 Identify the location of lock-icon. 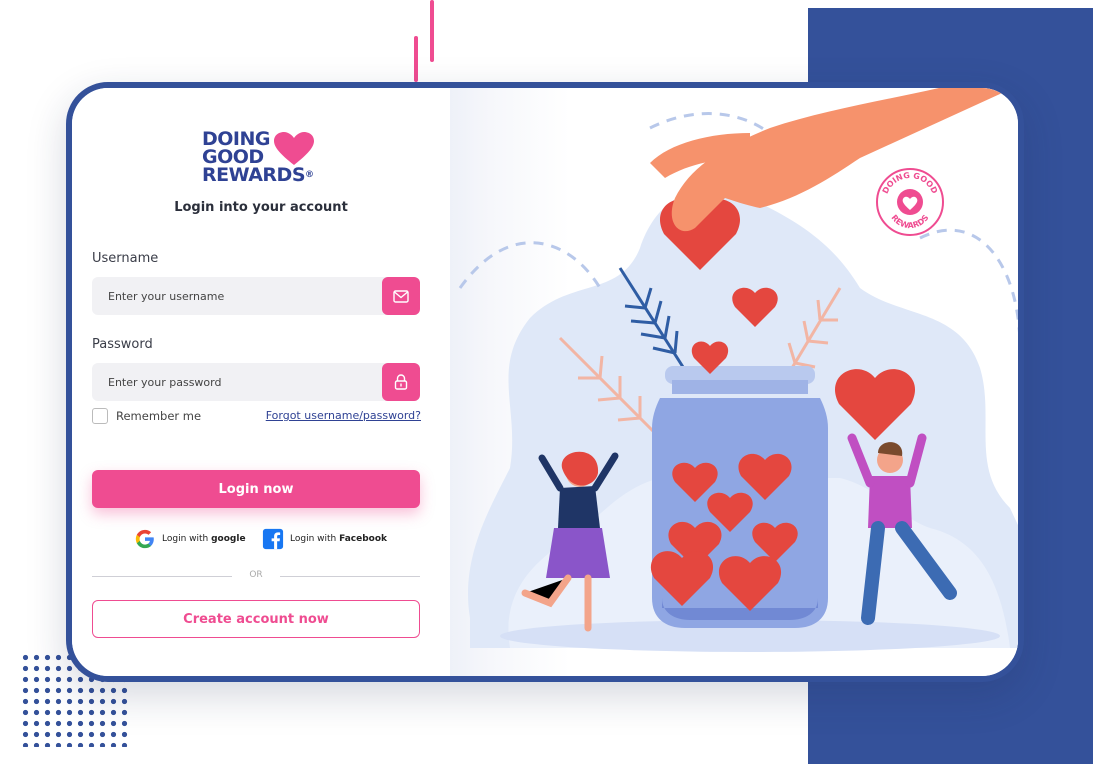
(401, 382).